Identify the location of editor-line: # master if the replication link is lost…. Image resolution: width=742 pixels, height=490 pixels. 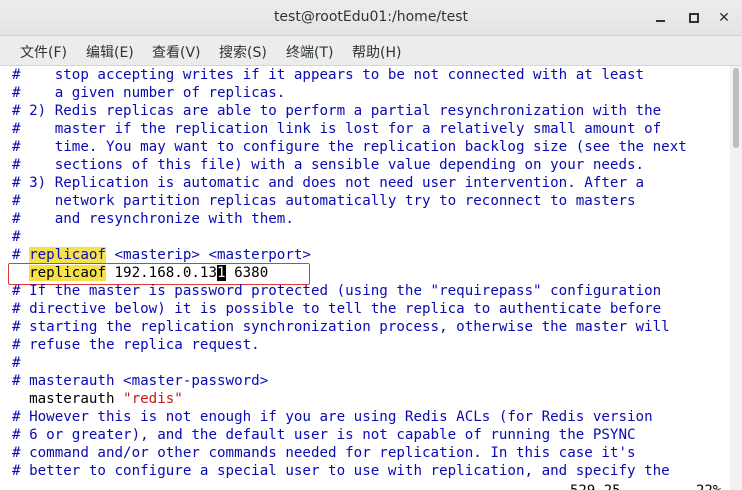
(337, 129).